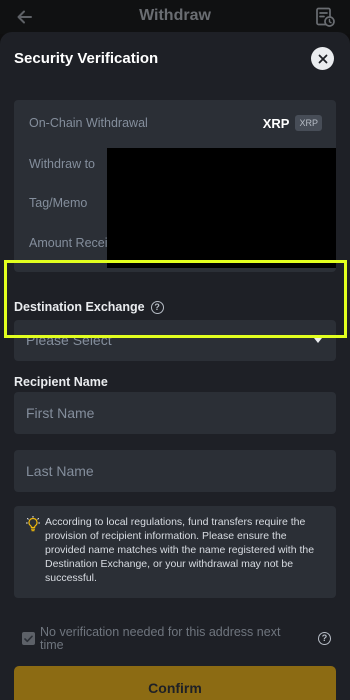 This screenshot has width=350, height=700. I want to click on no-verification-checkbox, so click(28, 638).